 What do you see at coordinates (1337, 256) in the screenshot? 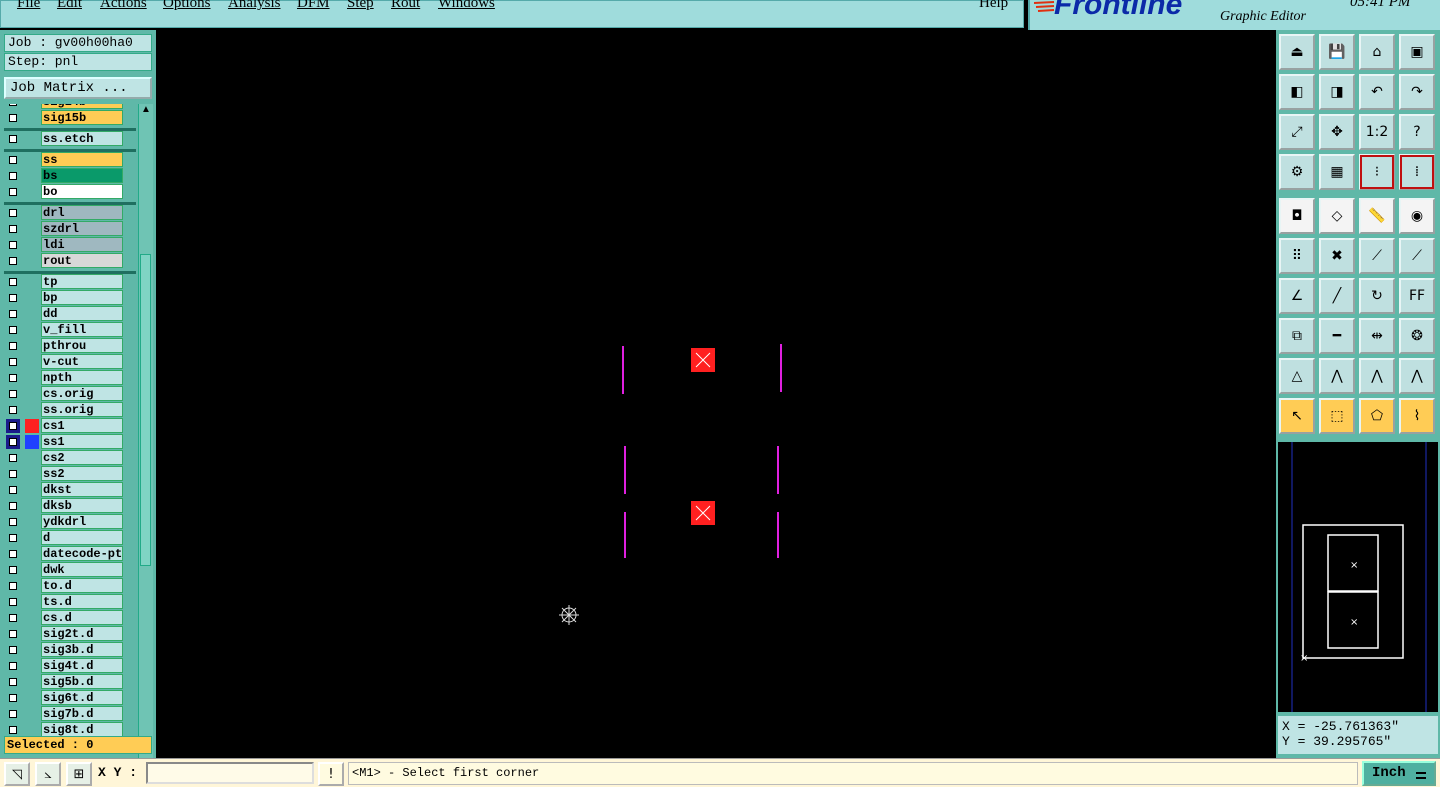
I see `delete-x-button: ✖` at bounding box center [1337, 256].